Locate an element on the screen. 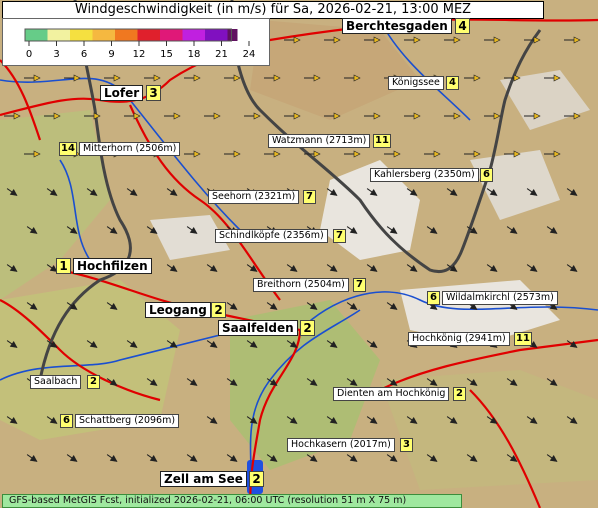 The image size is (598, 508). place-label: Mitterhorn (2506m) is located at coordinates (130, 149).